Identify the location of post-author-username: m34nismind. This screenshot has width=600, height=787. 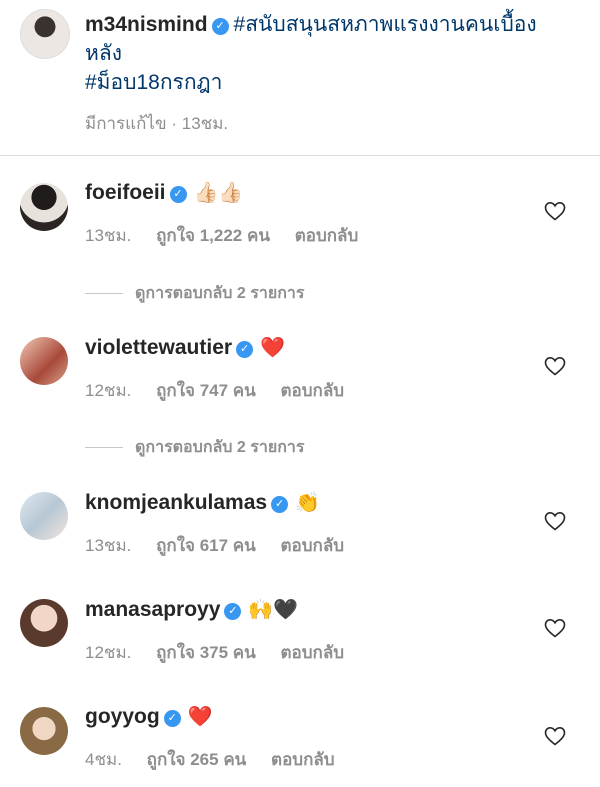
(146, 24).